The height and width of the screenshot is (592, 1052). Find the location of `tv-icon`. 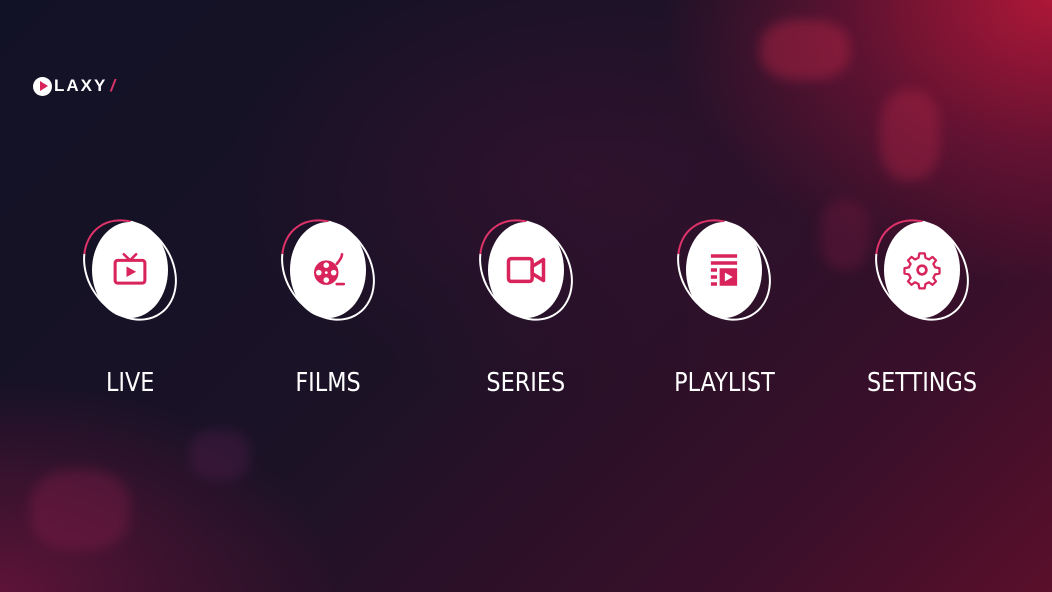

tv-icon is located at coordinates (130, 268).